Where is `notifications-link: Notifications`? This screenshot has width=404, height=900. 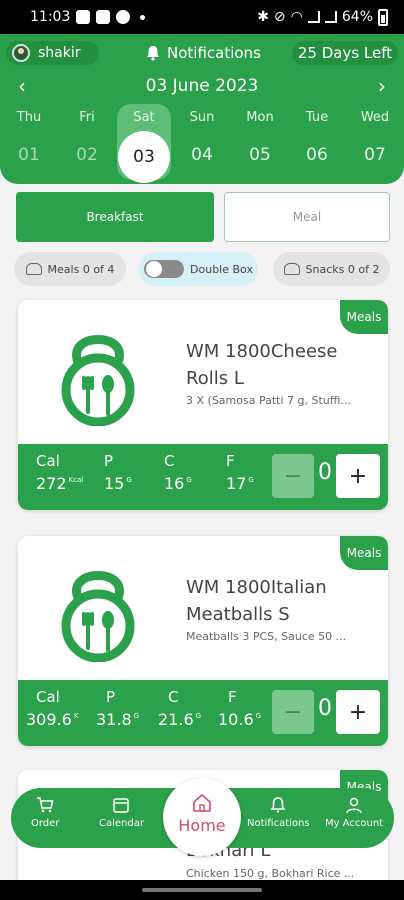
notifications-link: Notifications is located at coordinates (203, 53).